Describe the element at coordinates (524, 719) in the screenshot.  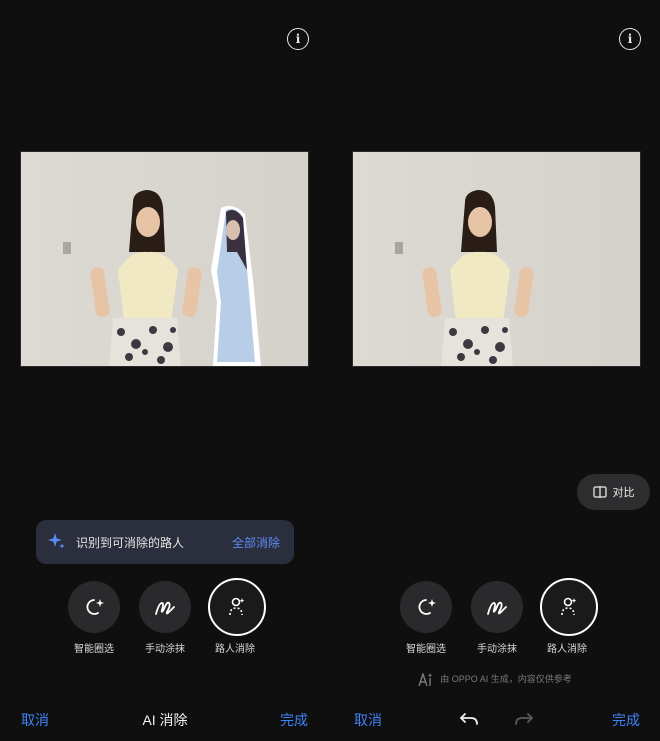
I see `redo-icon` at that location.